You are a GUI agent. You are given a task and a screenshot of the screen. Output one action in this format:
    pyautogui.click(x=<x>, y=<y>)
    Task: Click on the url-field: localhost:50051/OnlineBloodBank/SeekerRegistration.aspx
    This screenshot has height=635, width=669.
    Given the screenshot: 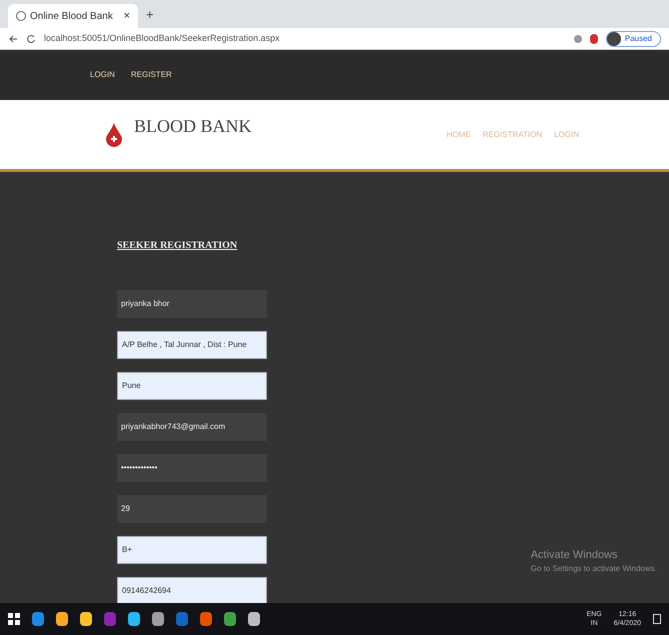 What is the action you would take?
    pyautogui.click(x=305, y=39)
    